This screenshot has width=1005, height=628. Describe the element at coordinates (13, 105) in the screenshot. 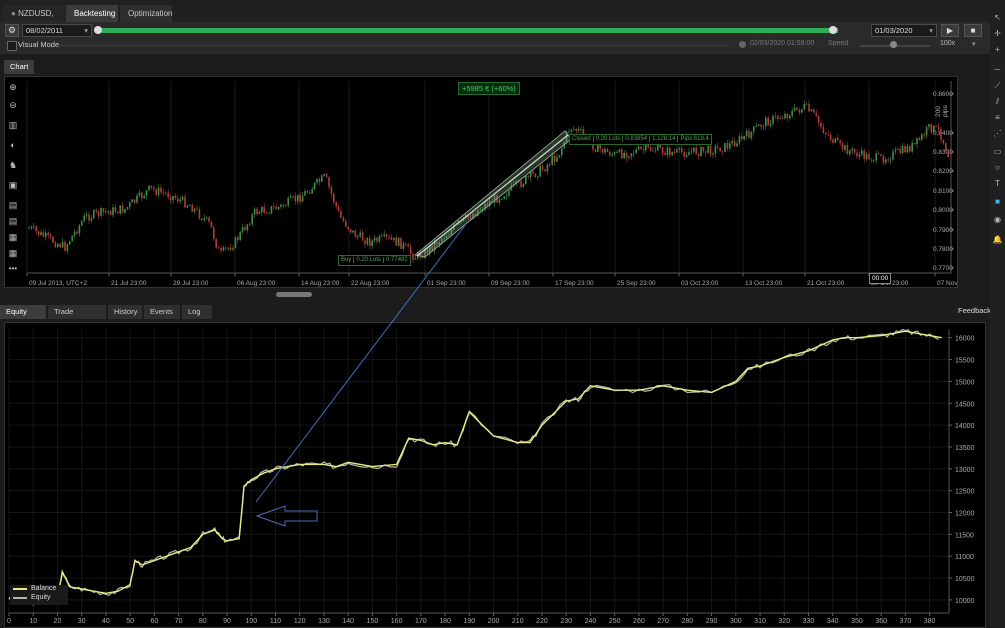

I see `zoom-out-icon: ⊖` at that location.